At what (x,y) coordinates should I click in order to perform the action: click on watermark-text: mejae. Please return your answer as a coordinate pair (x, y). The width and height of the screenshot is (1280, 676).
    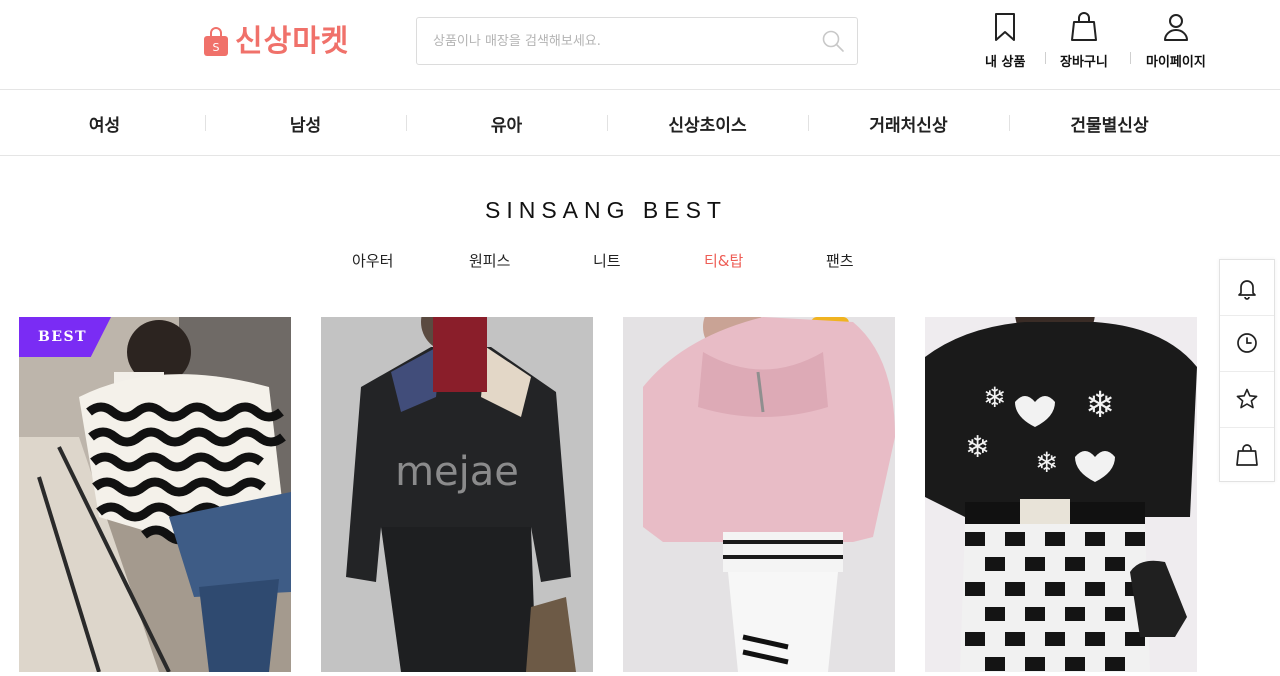
    Looking at the image, I should click on (457, 472).